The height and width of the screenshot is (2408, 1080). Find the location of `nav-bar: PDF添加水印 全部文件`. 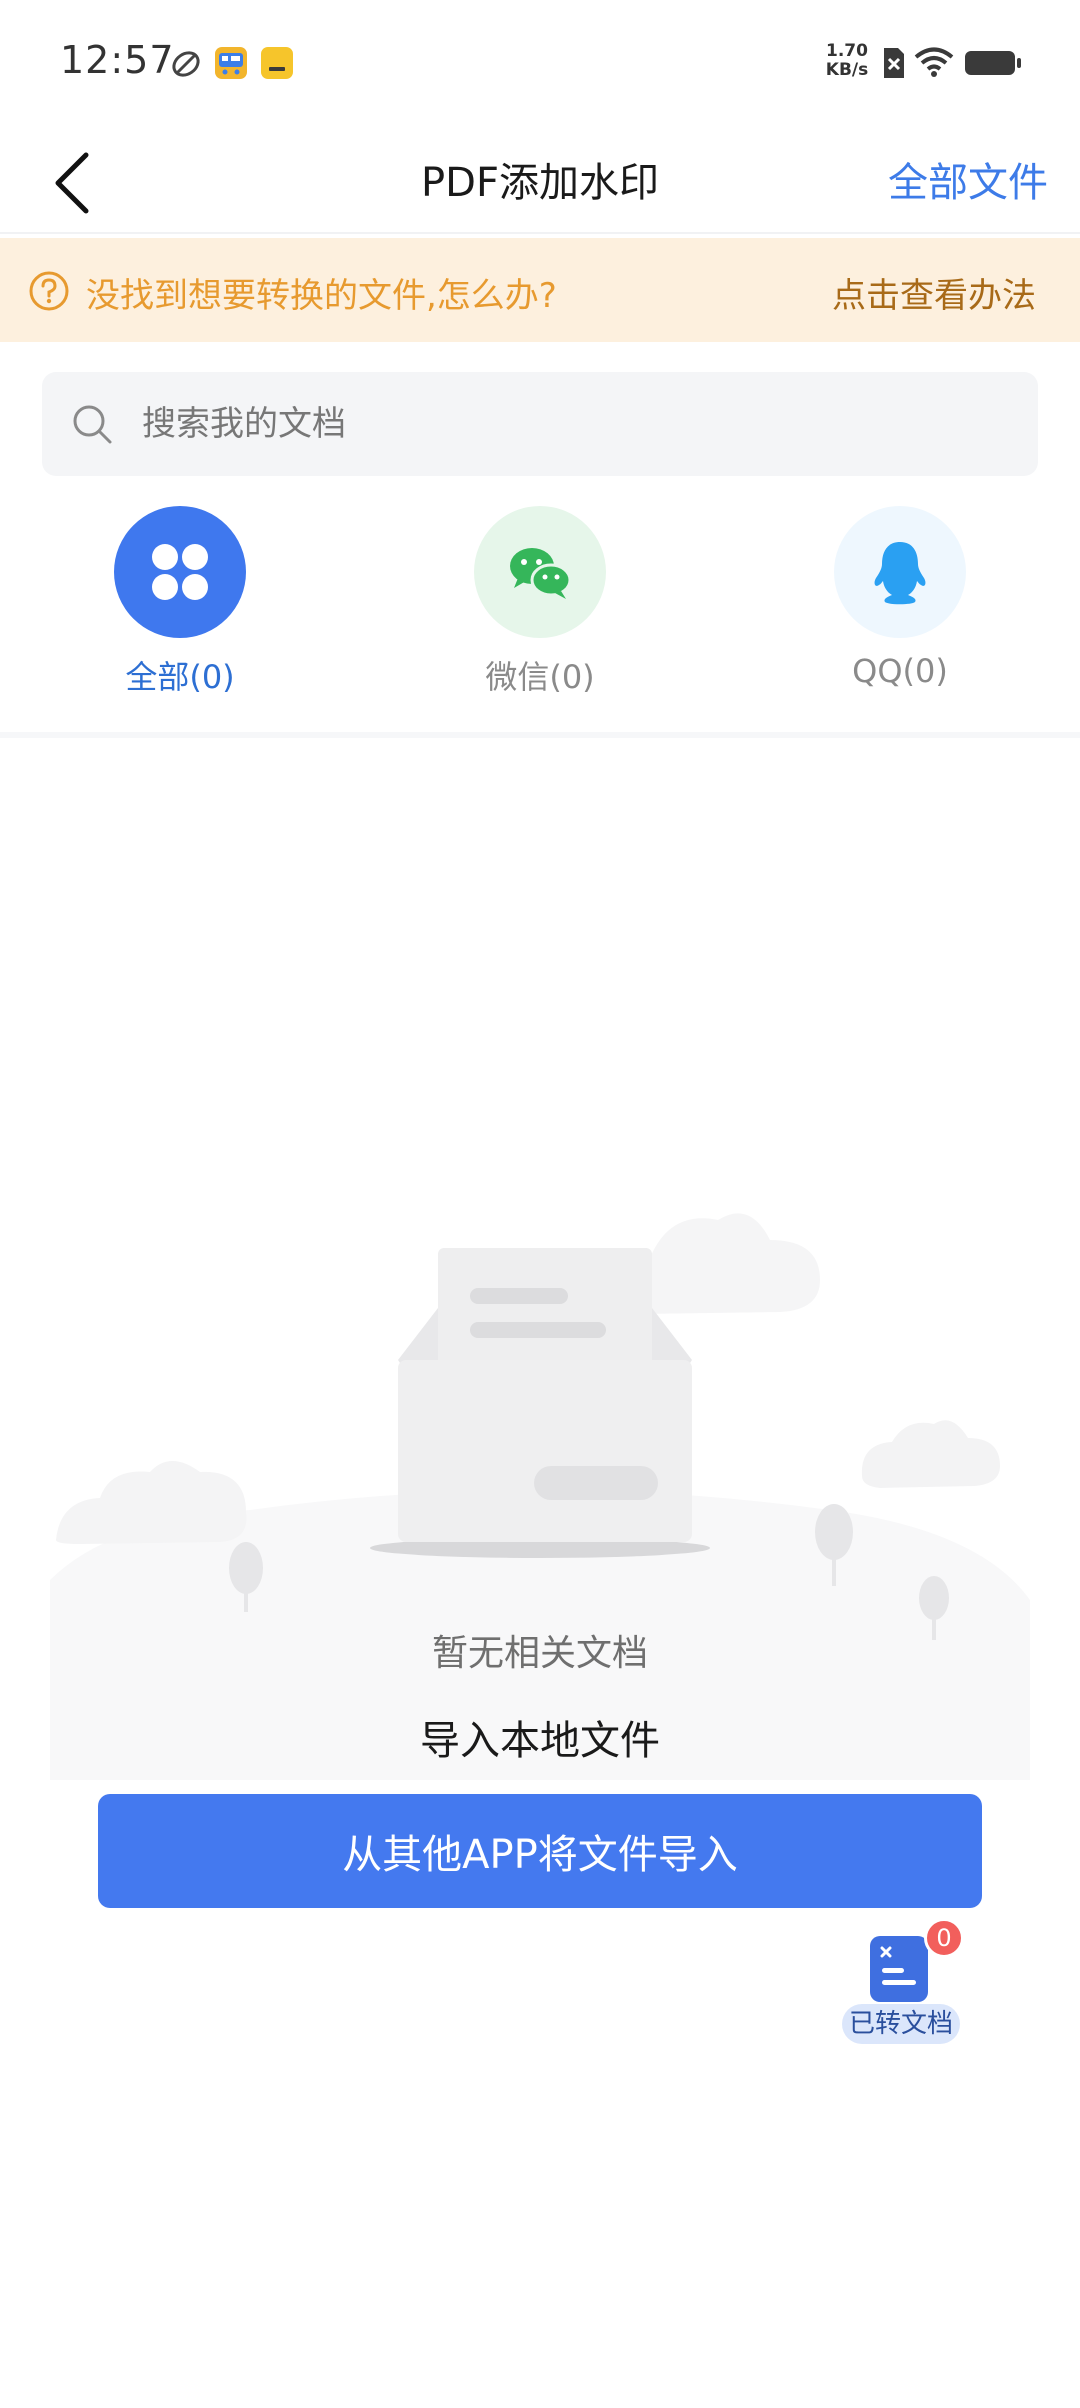

nav-bar: PDF添加水印 全部文件 is located at coordinates (540, 183).